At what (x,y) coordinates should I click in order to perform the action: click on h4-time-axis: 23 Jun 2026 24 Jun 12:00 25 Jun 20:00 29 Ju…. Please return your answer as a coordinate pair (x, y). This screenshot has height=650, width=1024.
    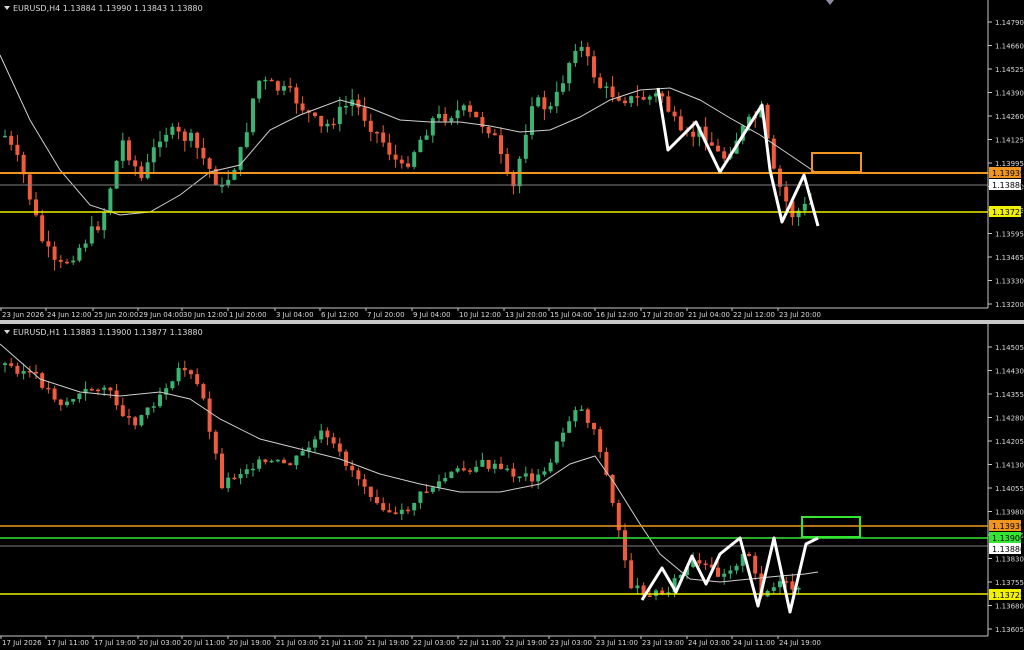
    Looking at the image, I should click on (410, 313).